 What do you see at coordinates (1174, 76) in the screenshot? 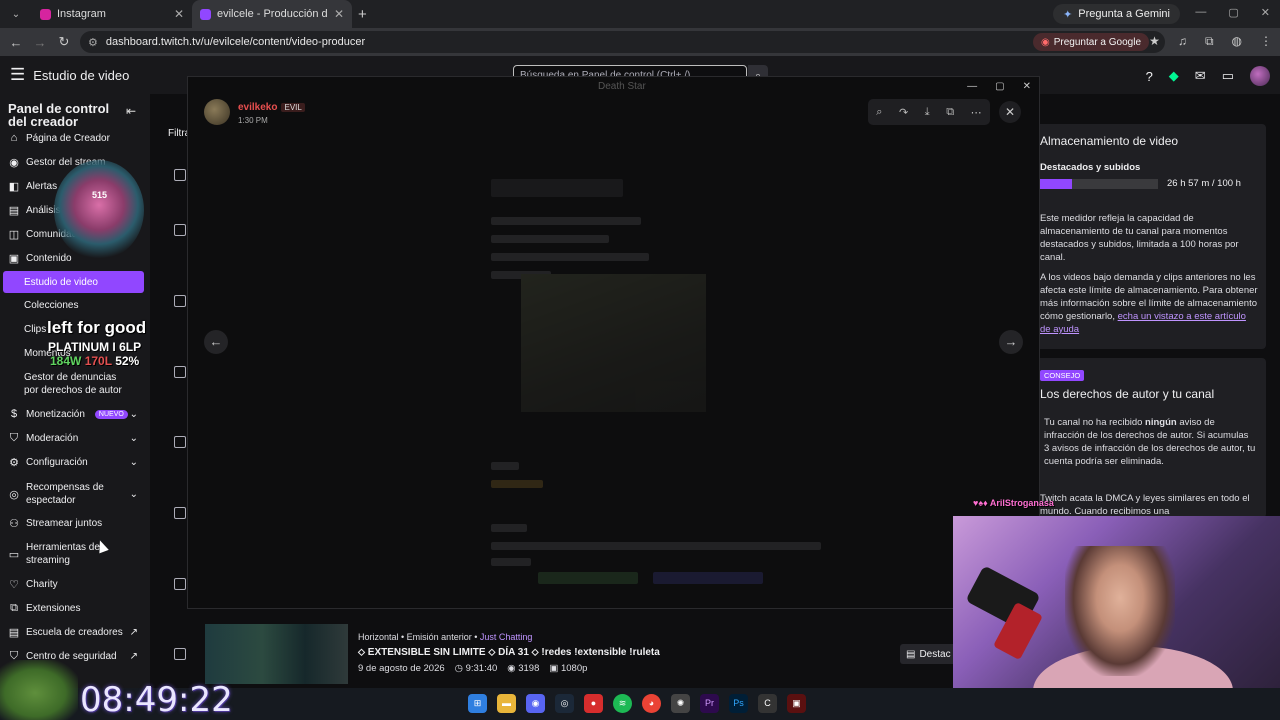
I see `crown-icon: ◆` at bounding box center [1174, 76].